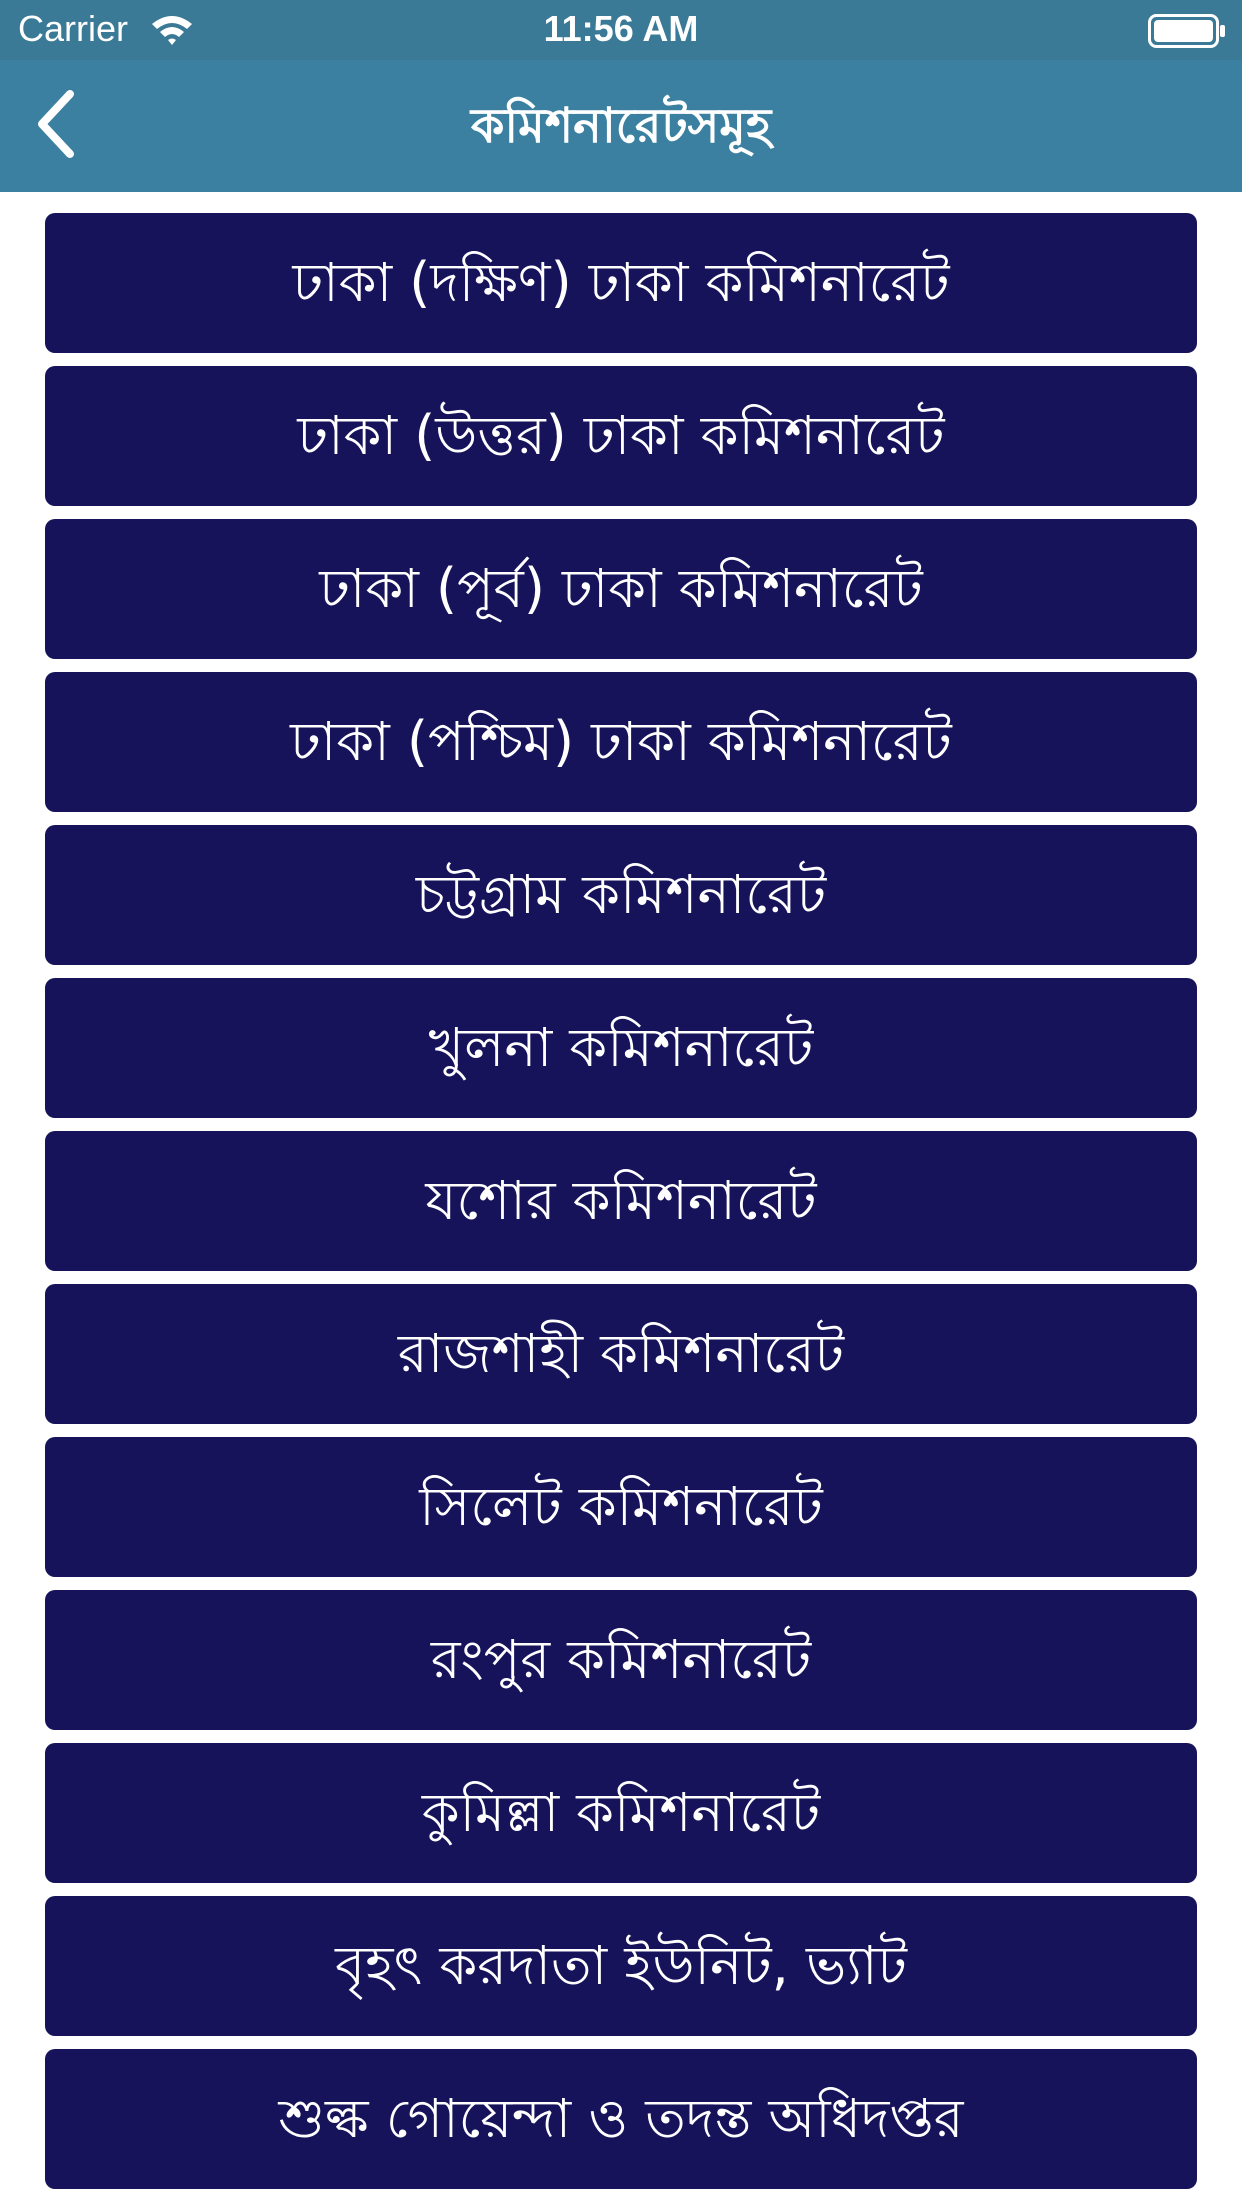 Image resolution: width=1242 pixels, height=2208 pixels. I want to click on list-item-label: যশোর কমিশনারেট, so click(621, 1200).